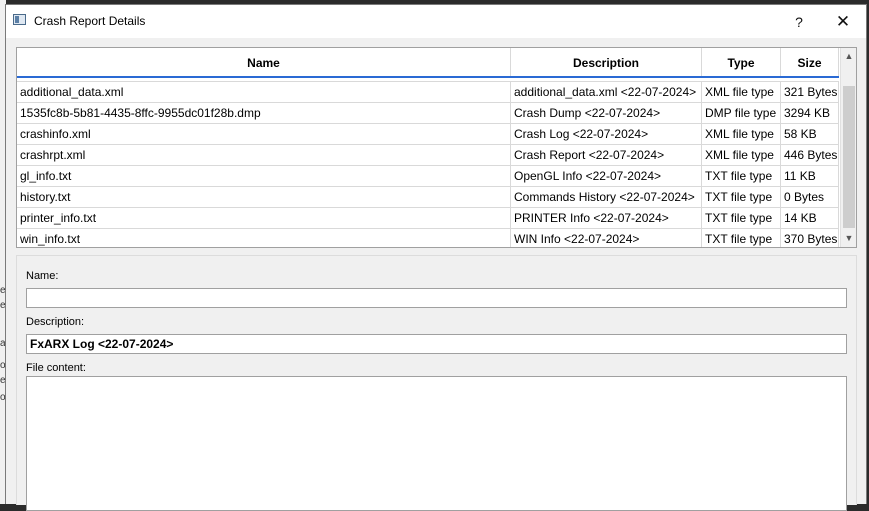 This screenshot has width=869, height=511. I want to click on title-bar: Crash Report Details ? ✕, so click(436, 21).